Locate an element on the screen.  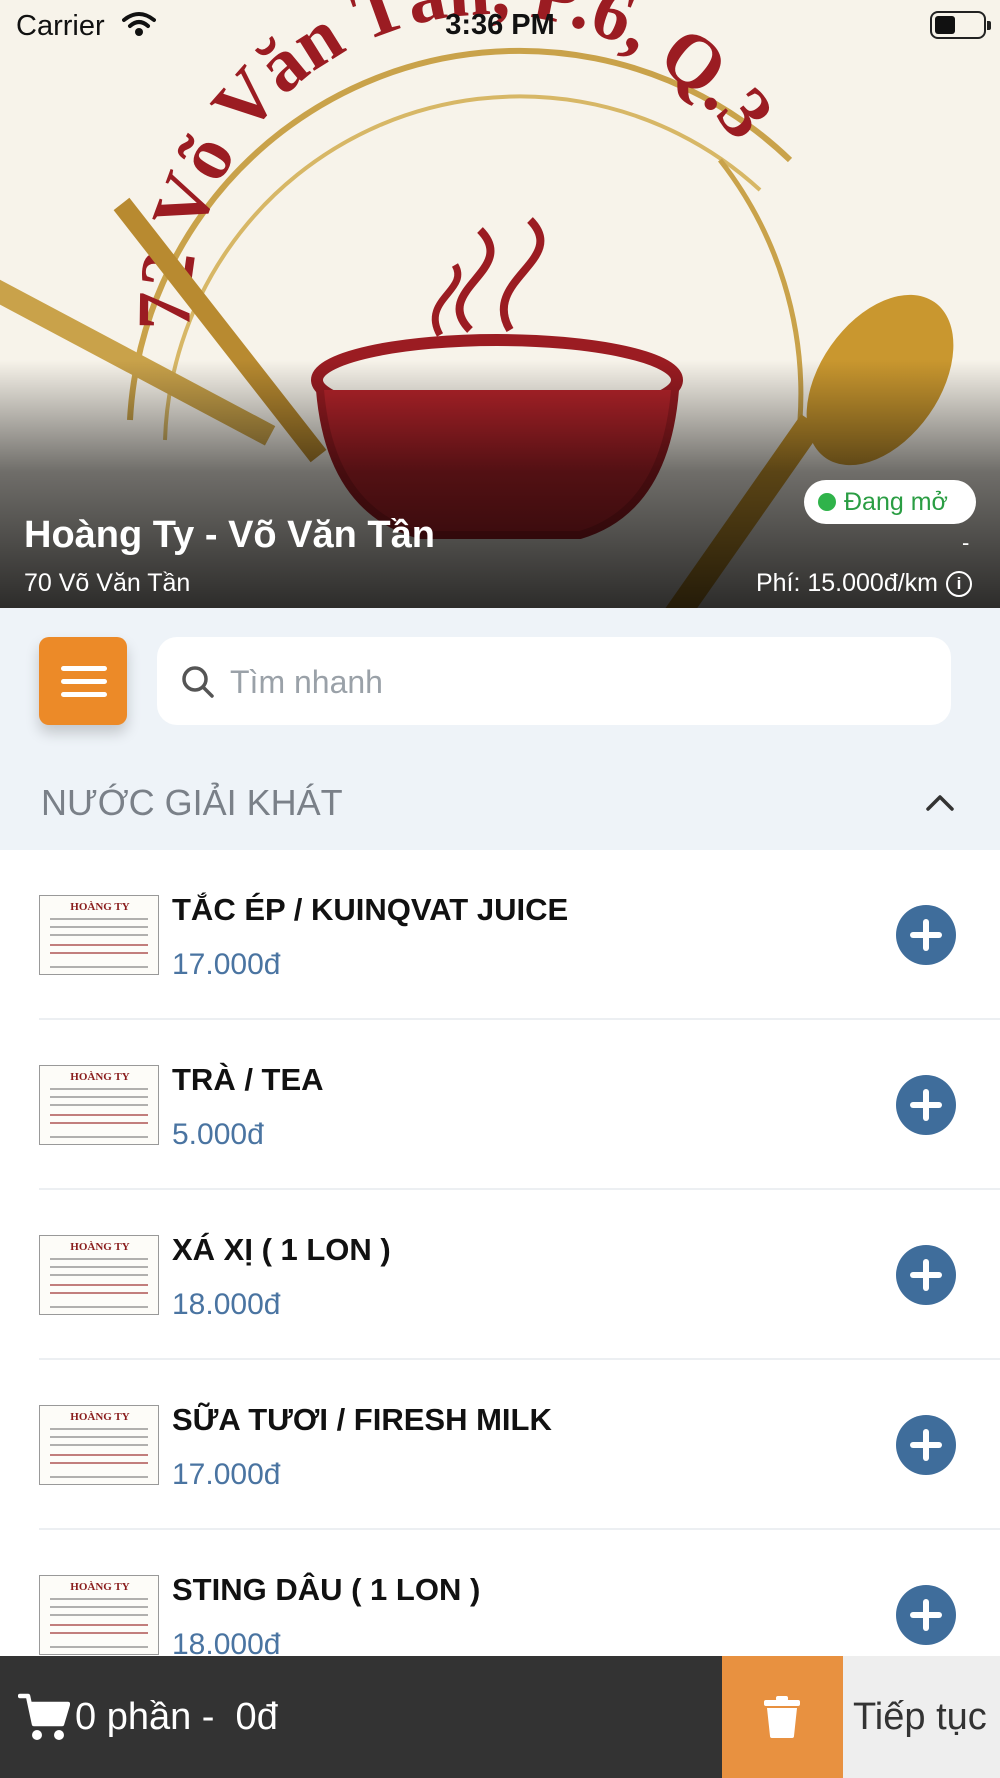
clock: 3:36 PM is located at coordinates (500, 25).